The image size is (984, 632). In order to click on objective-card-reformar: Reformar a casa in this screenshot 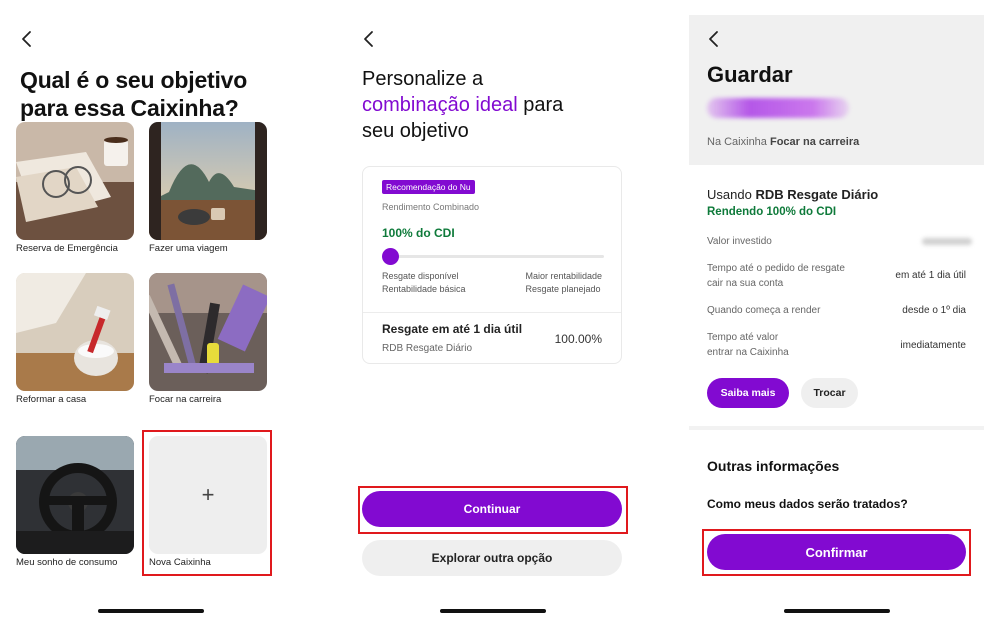, I will do `click(75, 339)`.